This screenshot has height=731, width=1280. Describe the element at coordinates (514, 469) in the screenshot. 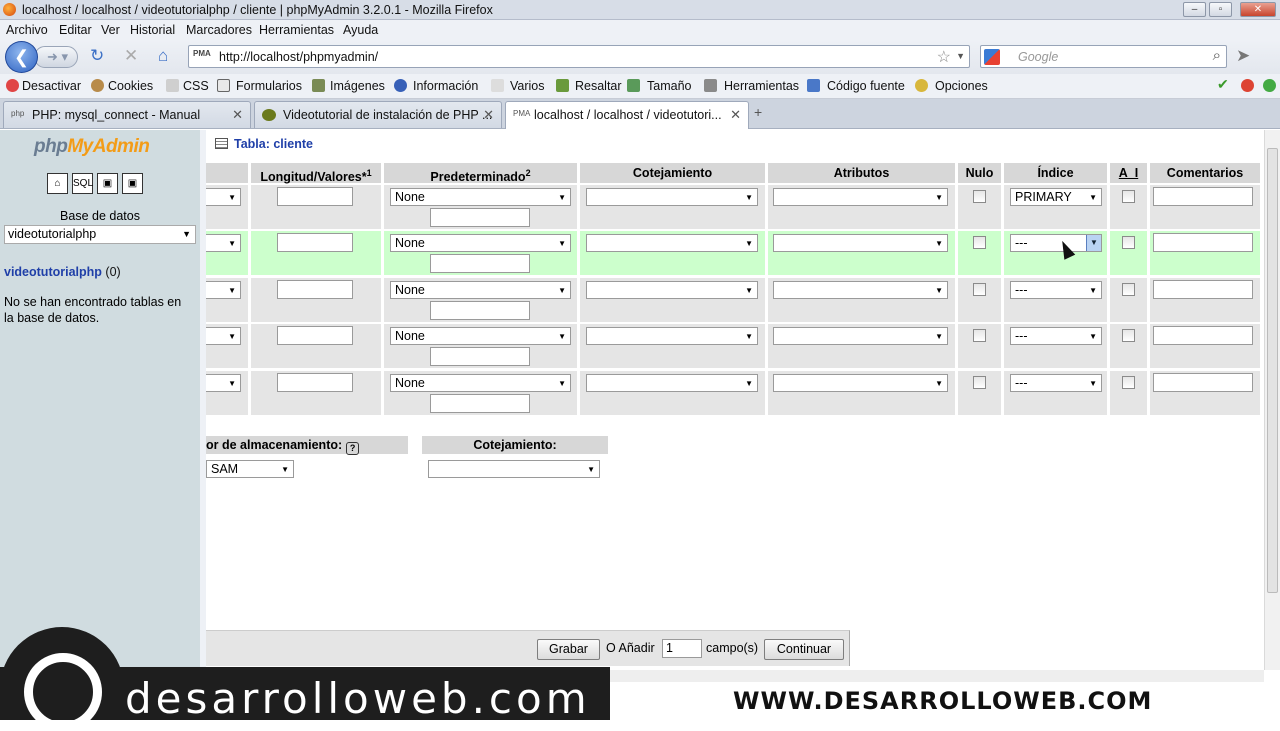

I see `table-collation-select: ▼` at that location.